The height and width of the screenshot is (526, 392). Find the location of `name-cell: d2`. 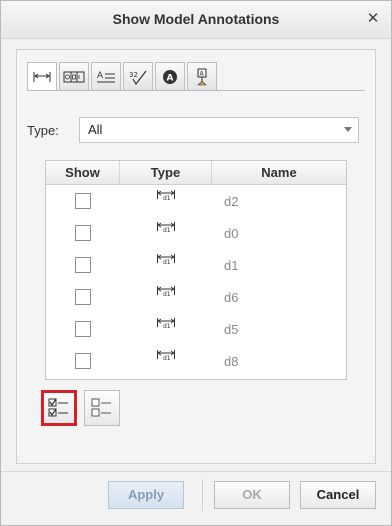

name-cell: d2 is located at coordinates (231, 201).